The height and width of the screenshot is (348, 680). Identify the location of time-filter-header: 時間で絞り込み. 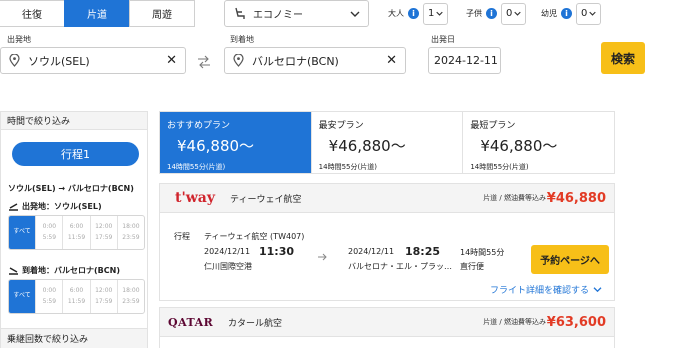
(74, 121).